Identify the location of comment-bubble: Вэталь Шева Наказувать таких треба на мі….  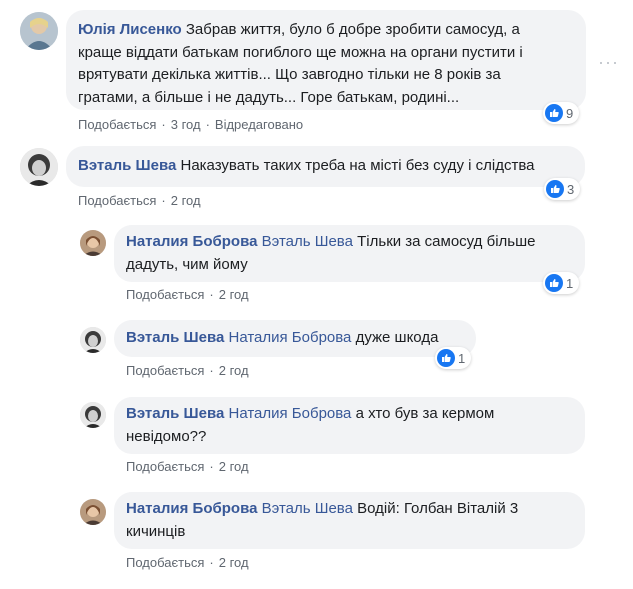
(325, 166).